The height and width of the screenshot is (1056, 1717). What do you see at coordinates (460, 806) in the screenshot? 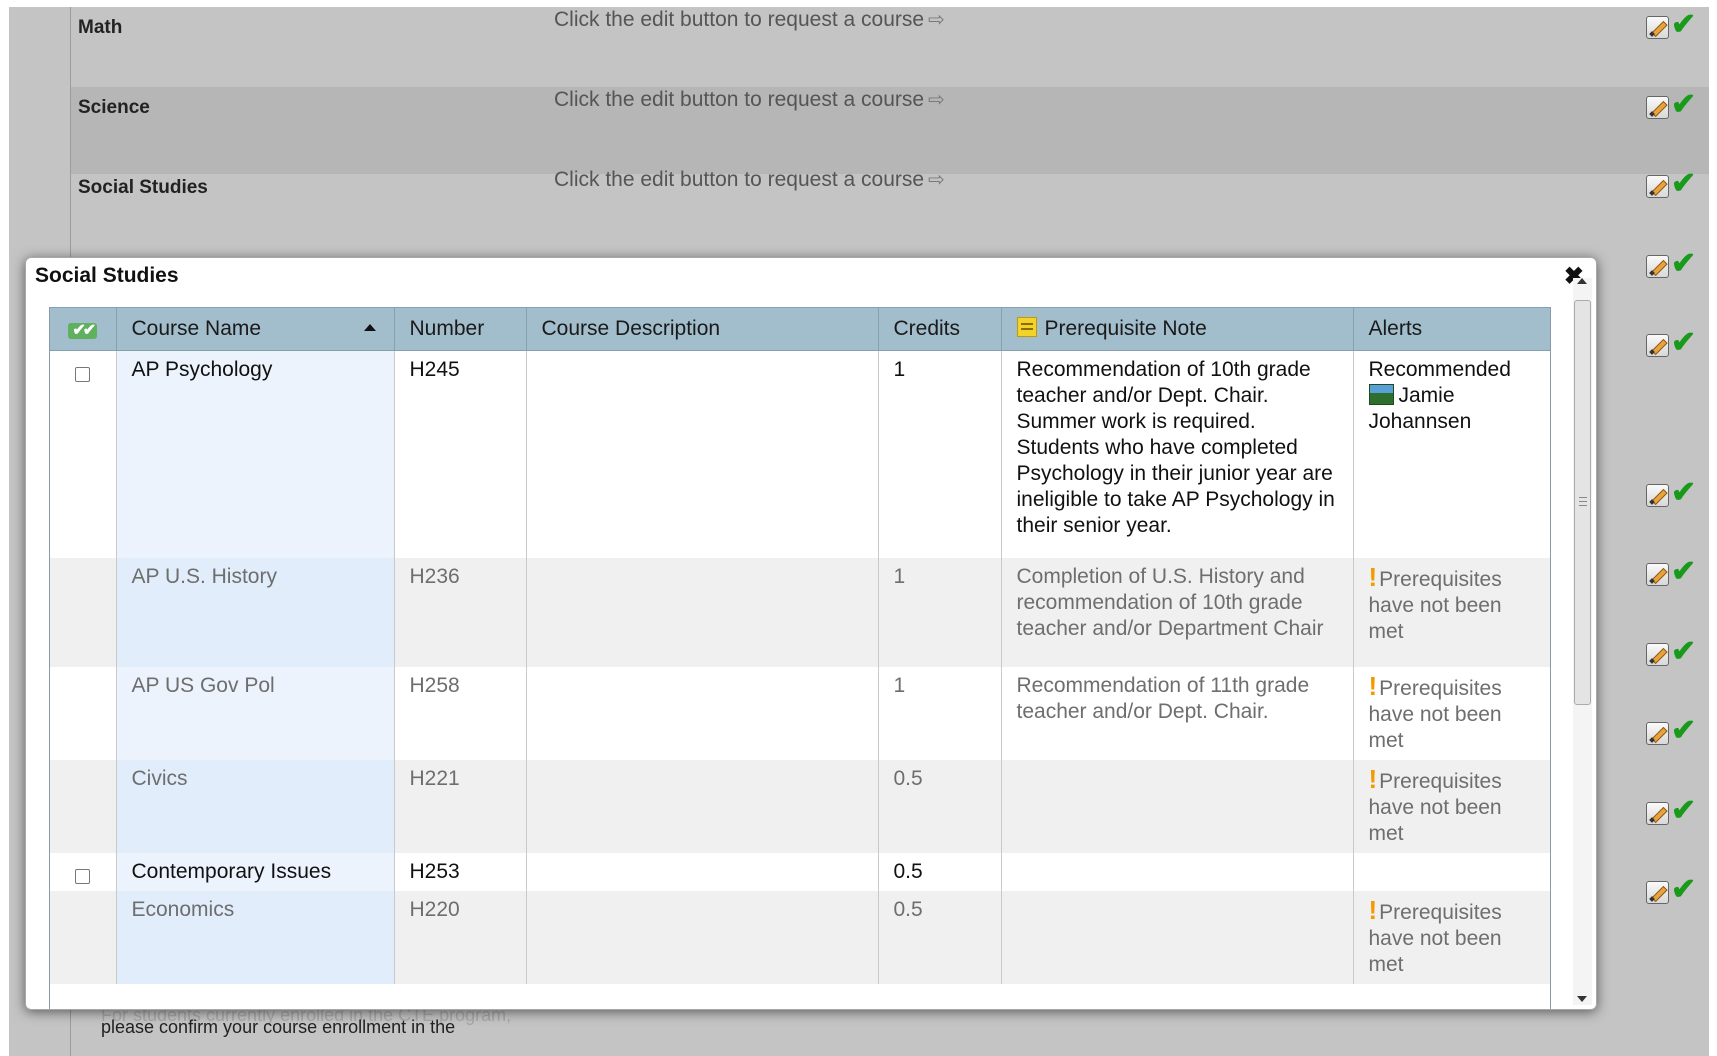
I see `course-number-cell: H221` at bounding box center [460, 806].